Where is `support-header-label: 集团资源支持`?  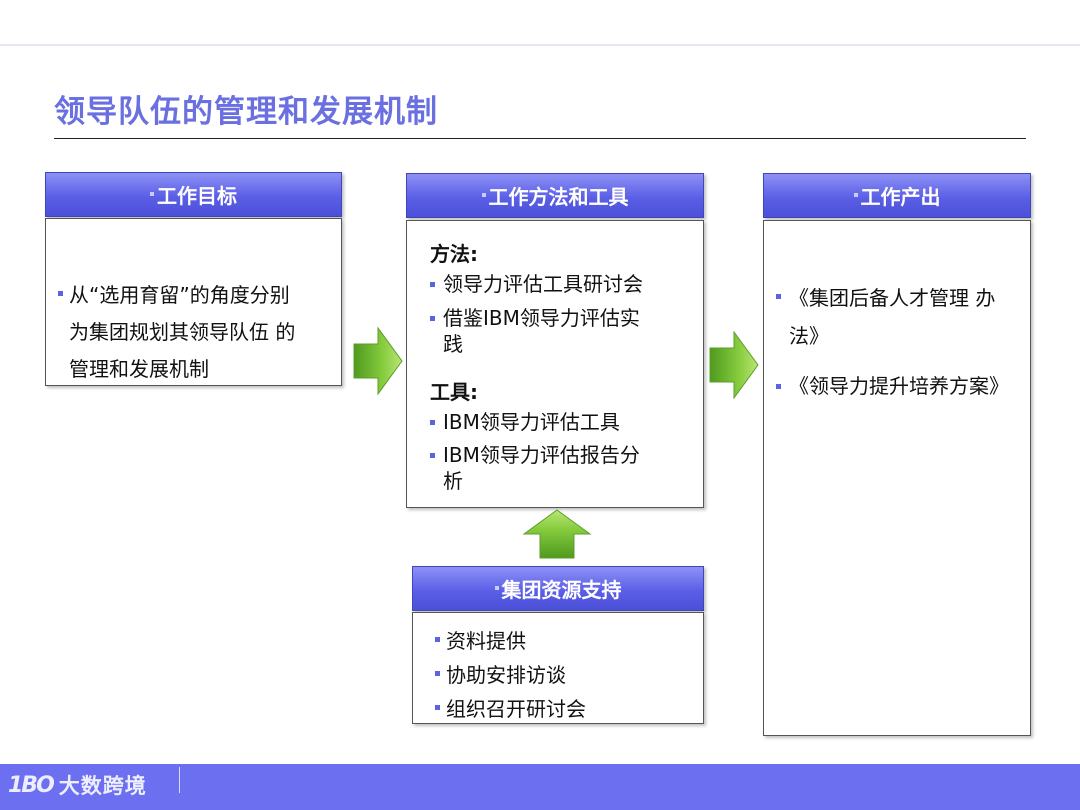 support-header-label: 集团资源支持 is located at coordinates (561, 590).